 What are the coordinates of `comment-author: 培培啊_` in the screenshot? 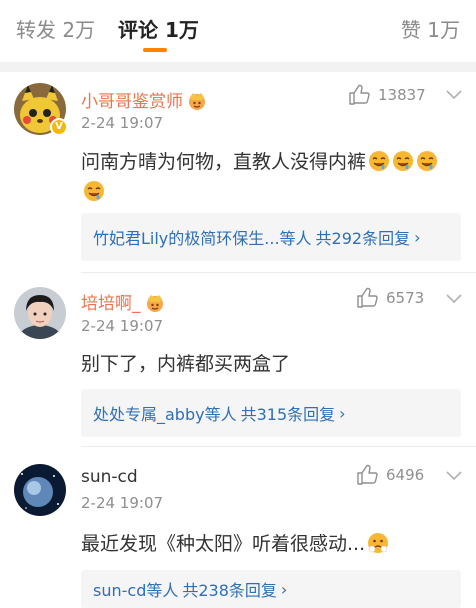 It's located at (123, 301).